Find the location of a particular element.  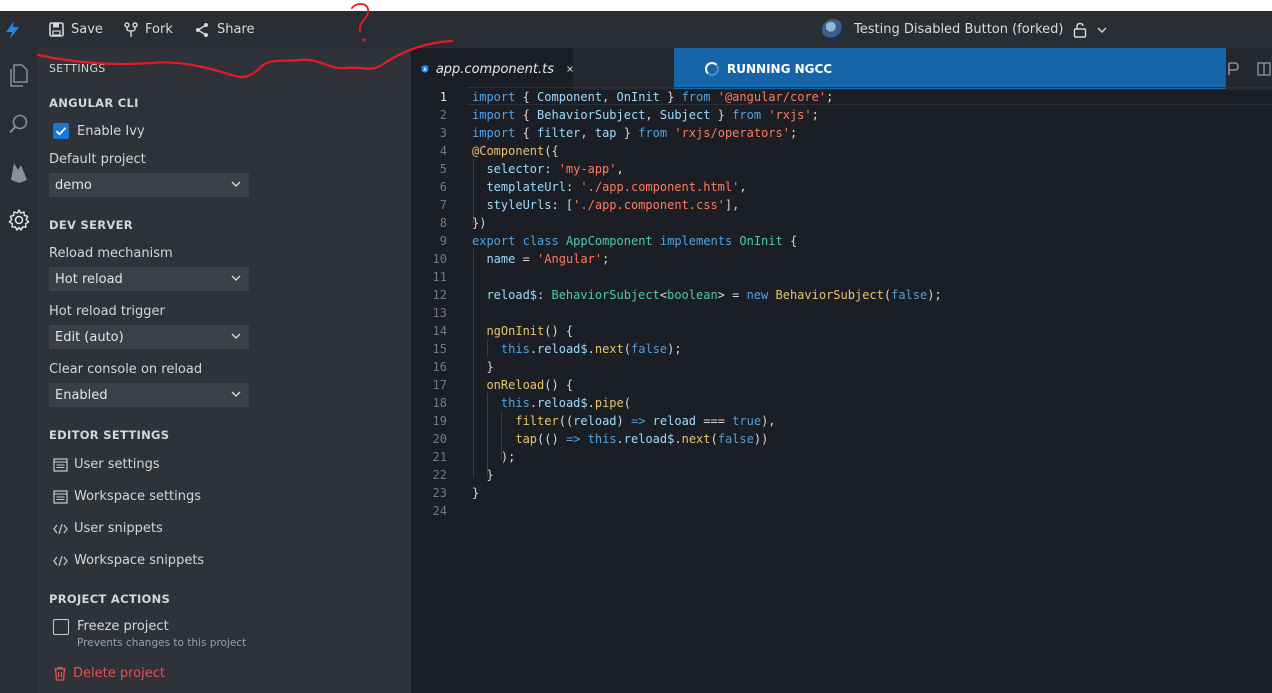

delete-project-button: Delete project is located at coordinates (109, 673).